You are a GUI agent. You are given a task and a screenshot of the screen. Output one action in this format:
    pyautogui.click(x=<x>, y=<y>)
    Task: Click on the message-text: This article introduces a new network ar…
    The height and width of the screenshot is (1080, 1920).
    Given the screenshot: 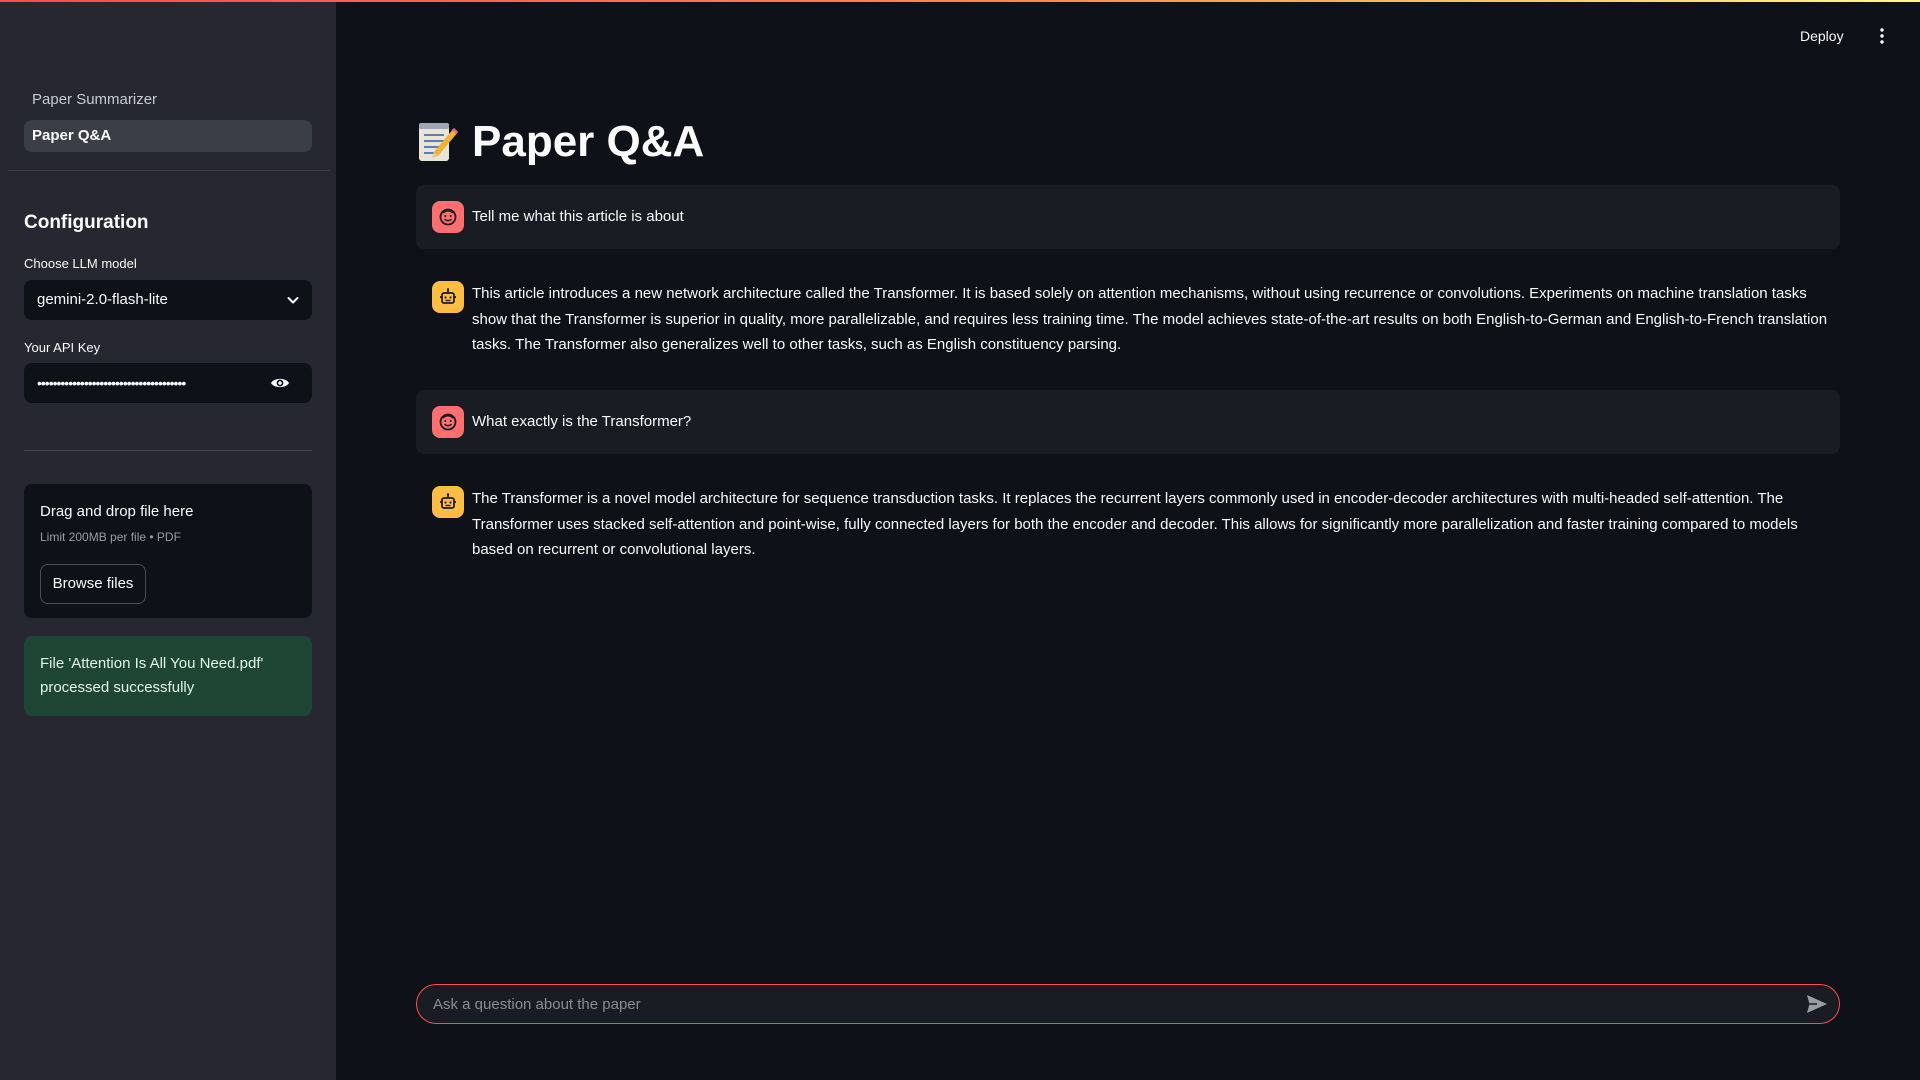 What is the action you would take?
    pyautogui.click(x=1150, y=319)
    